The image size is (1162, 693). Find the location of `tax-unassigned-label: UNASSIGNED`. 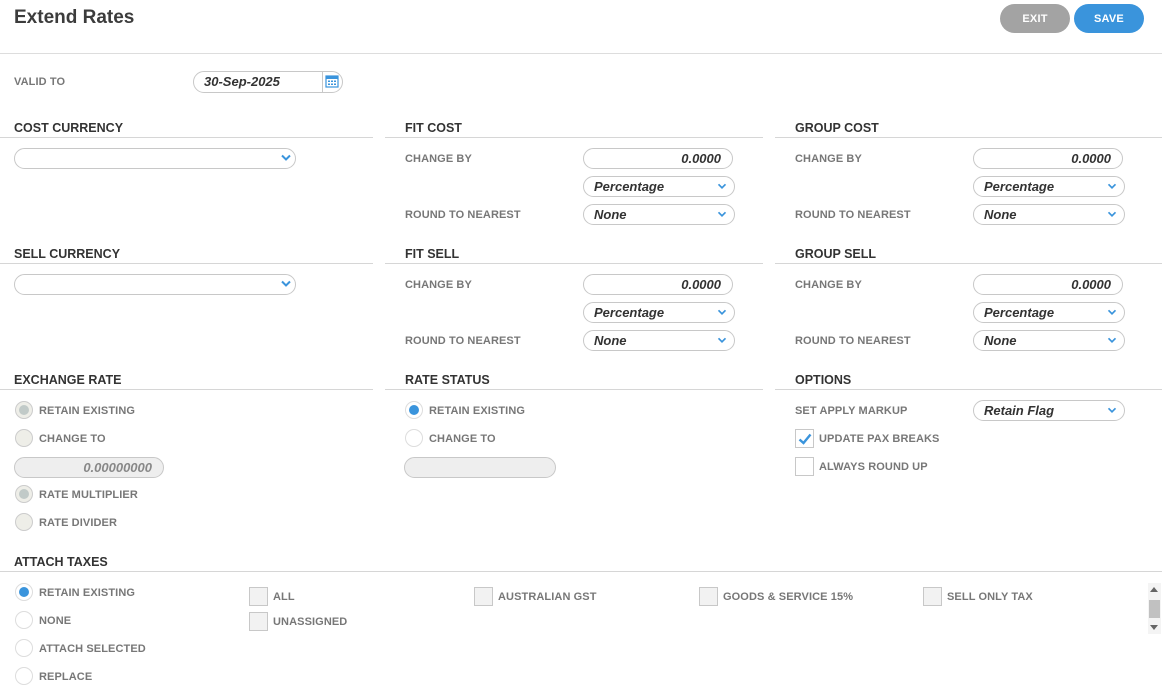

tax-unassigned-label: UNASSIGNED is located at coordinates (310, 622).